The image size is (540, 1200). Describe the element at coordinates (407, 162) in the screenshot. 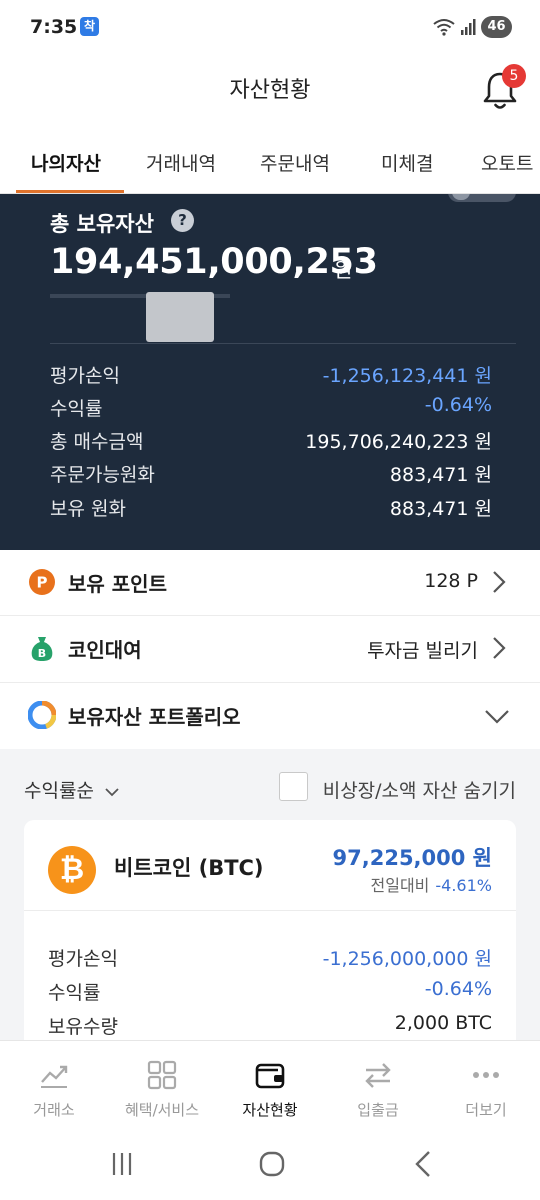

I see `tab-unfilled: 미체결` at that location.